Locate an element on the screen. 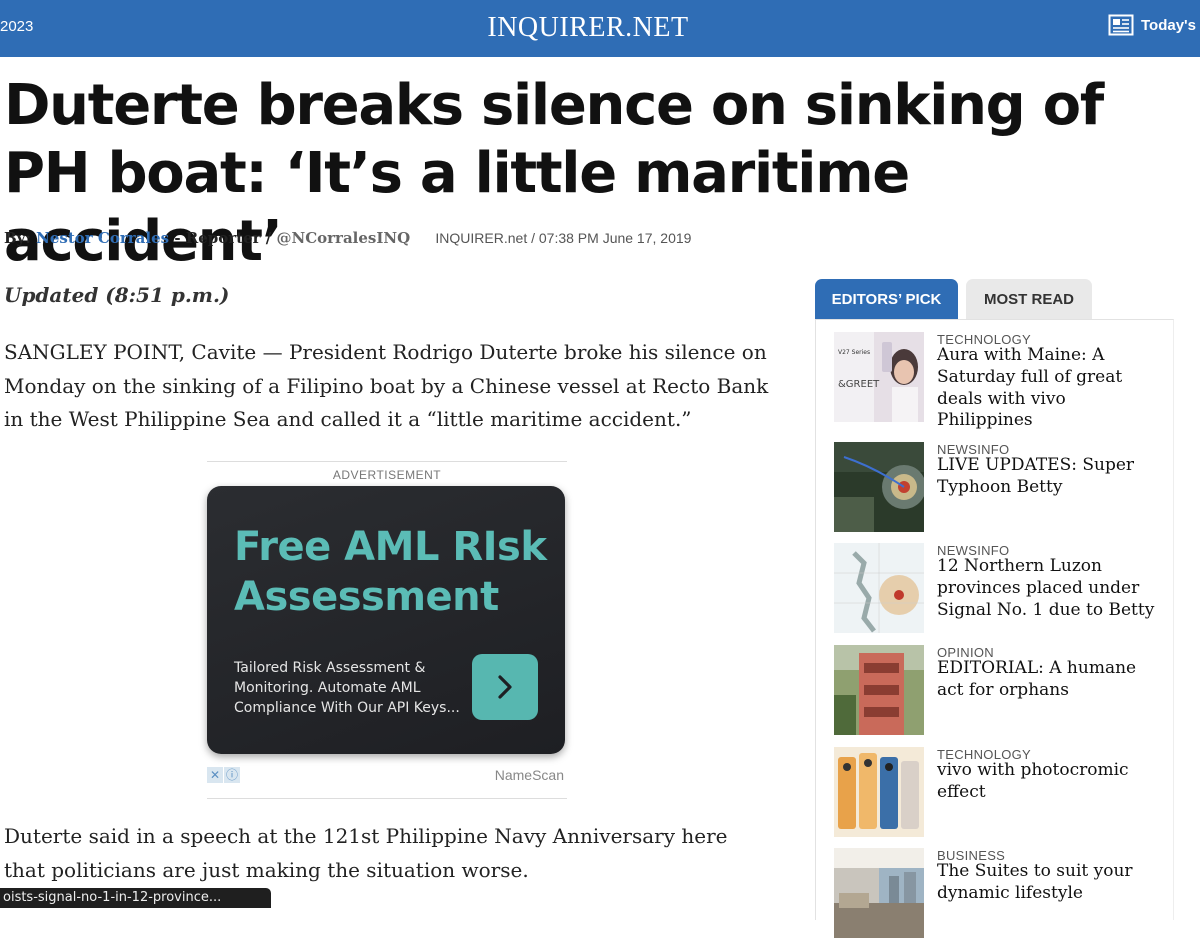 The height and width of the screenshot is (938, 1200). item-title: vivo with photocromic effect is located at coordinates (1049, 782).